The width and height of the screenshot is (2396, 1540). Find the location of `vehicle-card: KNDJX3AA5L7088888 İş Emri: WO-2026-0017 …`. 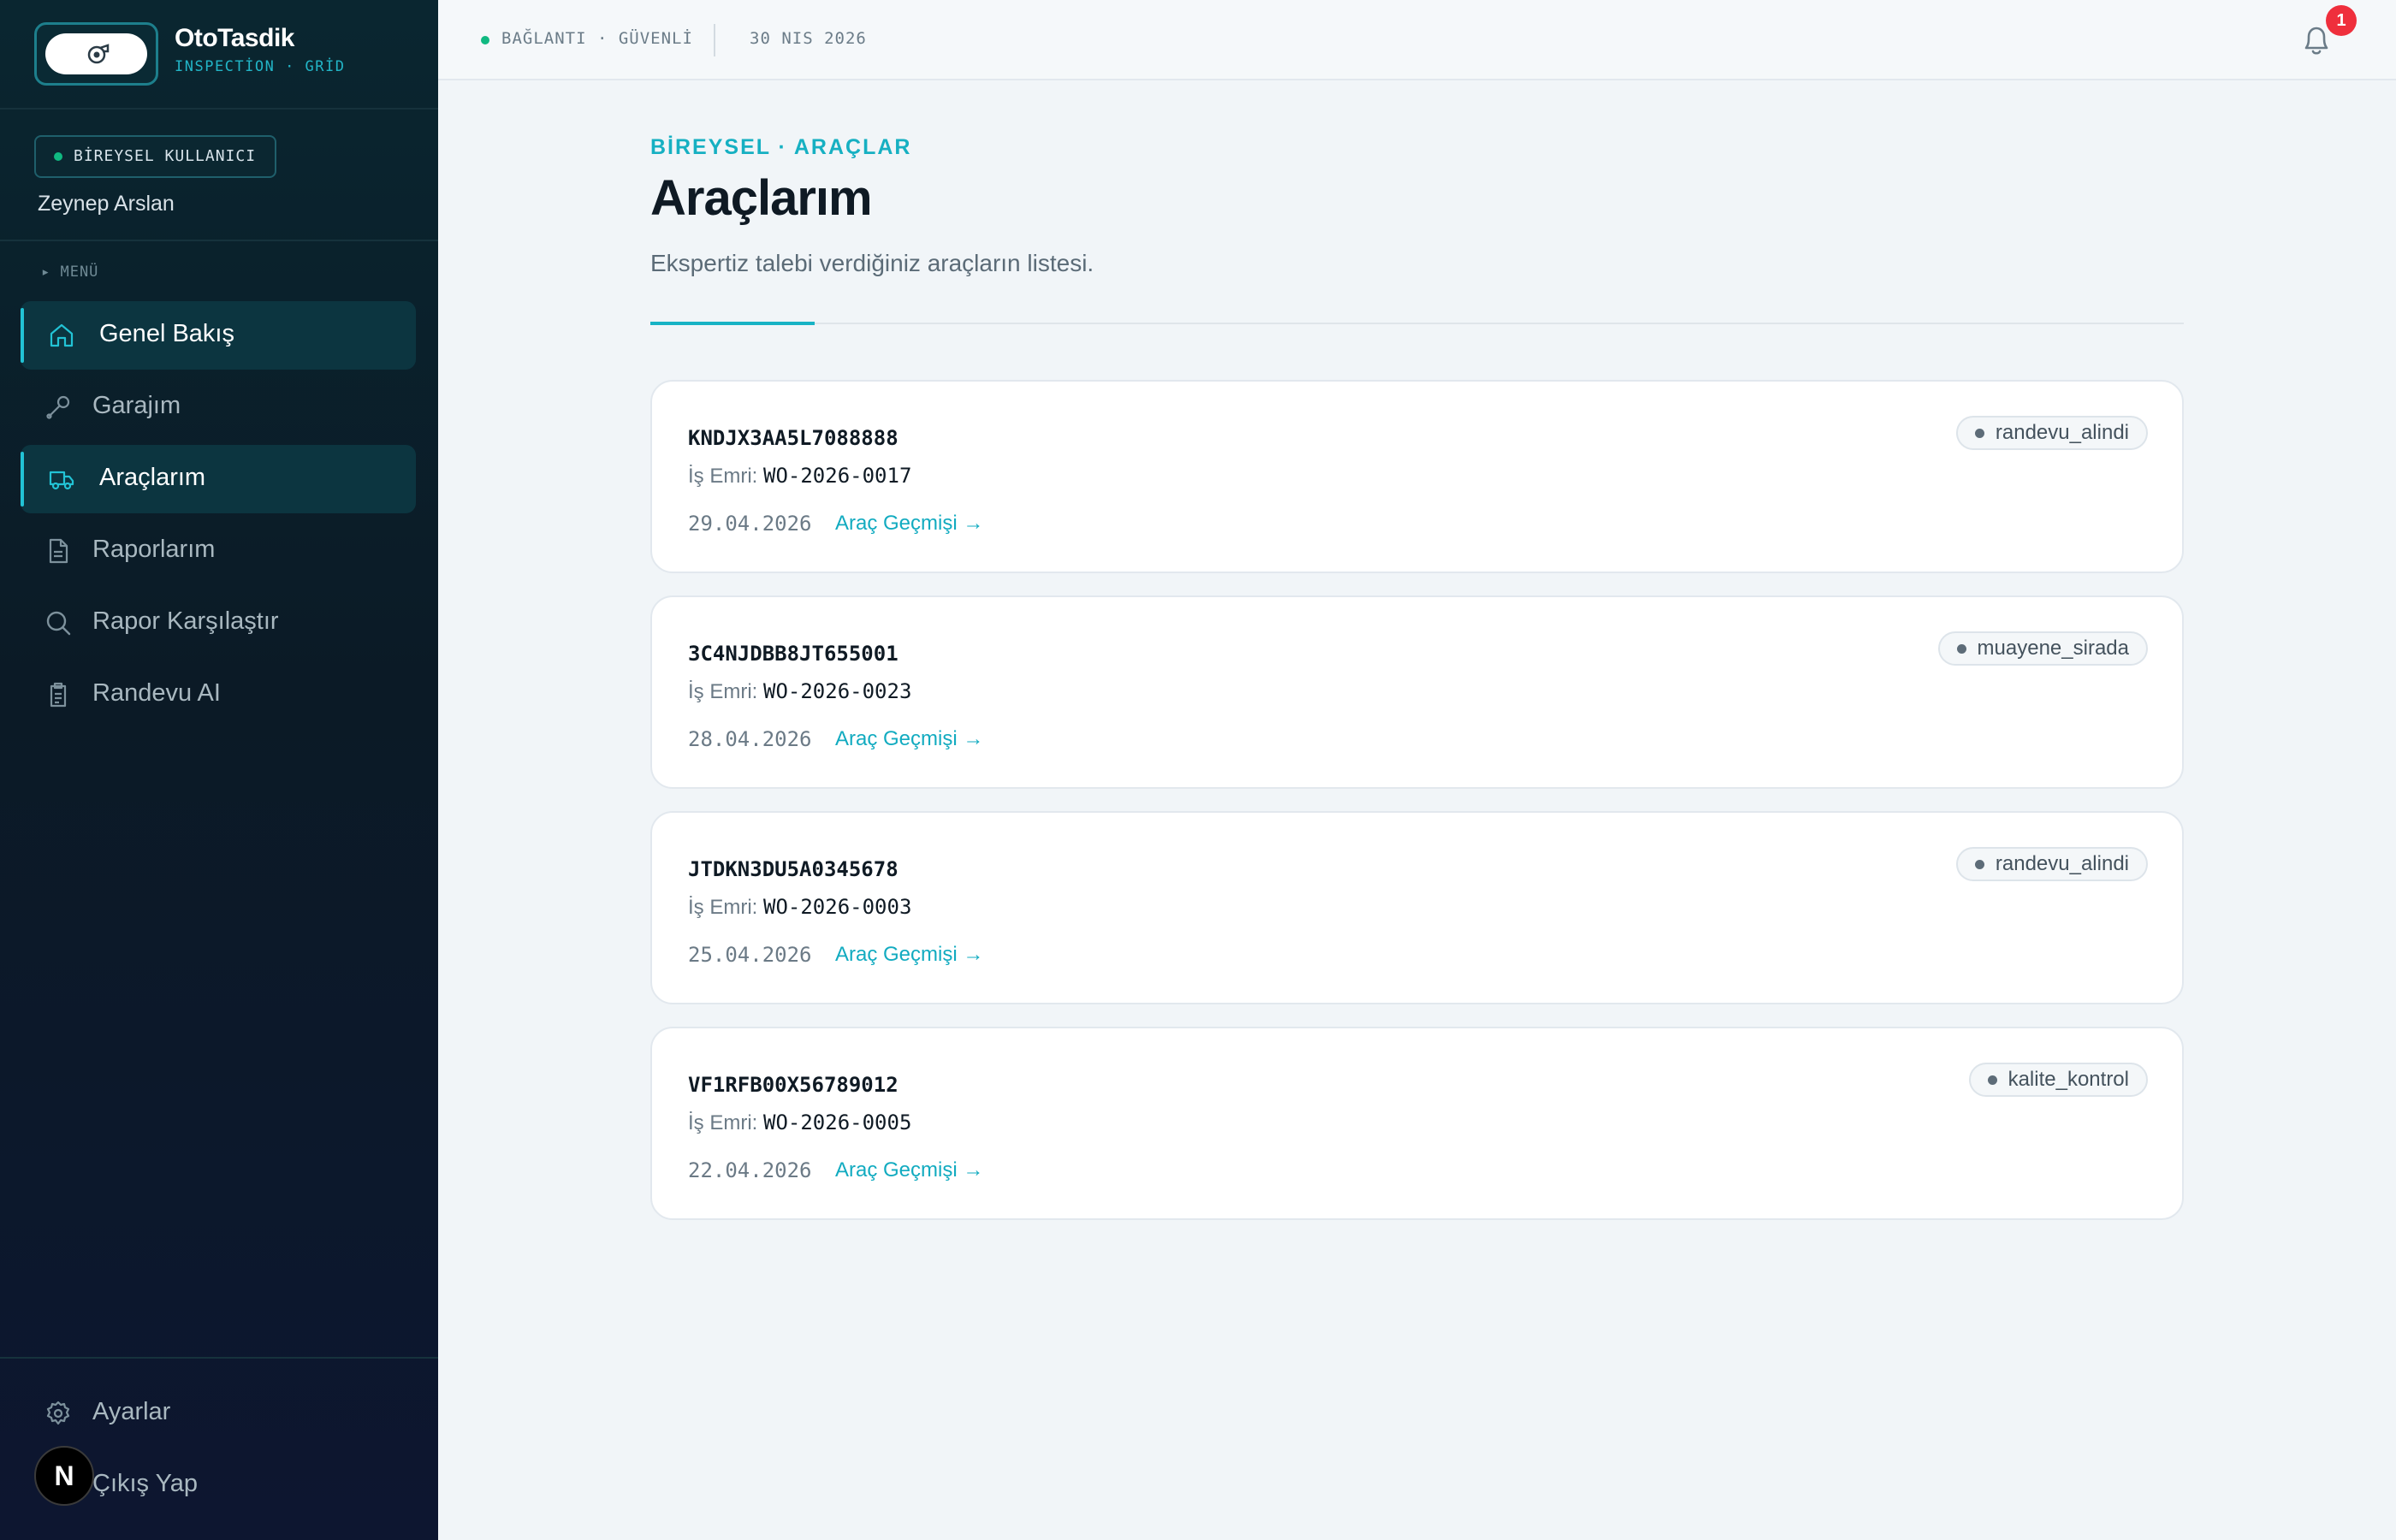

vehicle-card: KNDJX3AA5L7088888 İş Emri: WO-2026-0017 … is located at coordinates (1417, 476).